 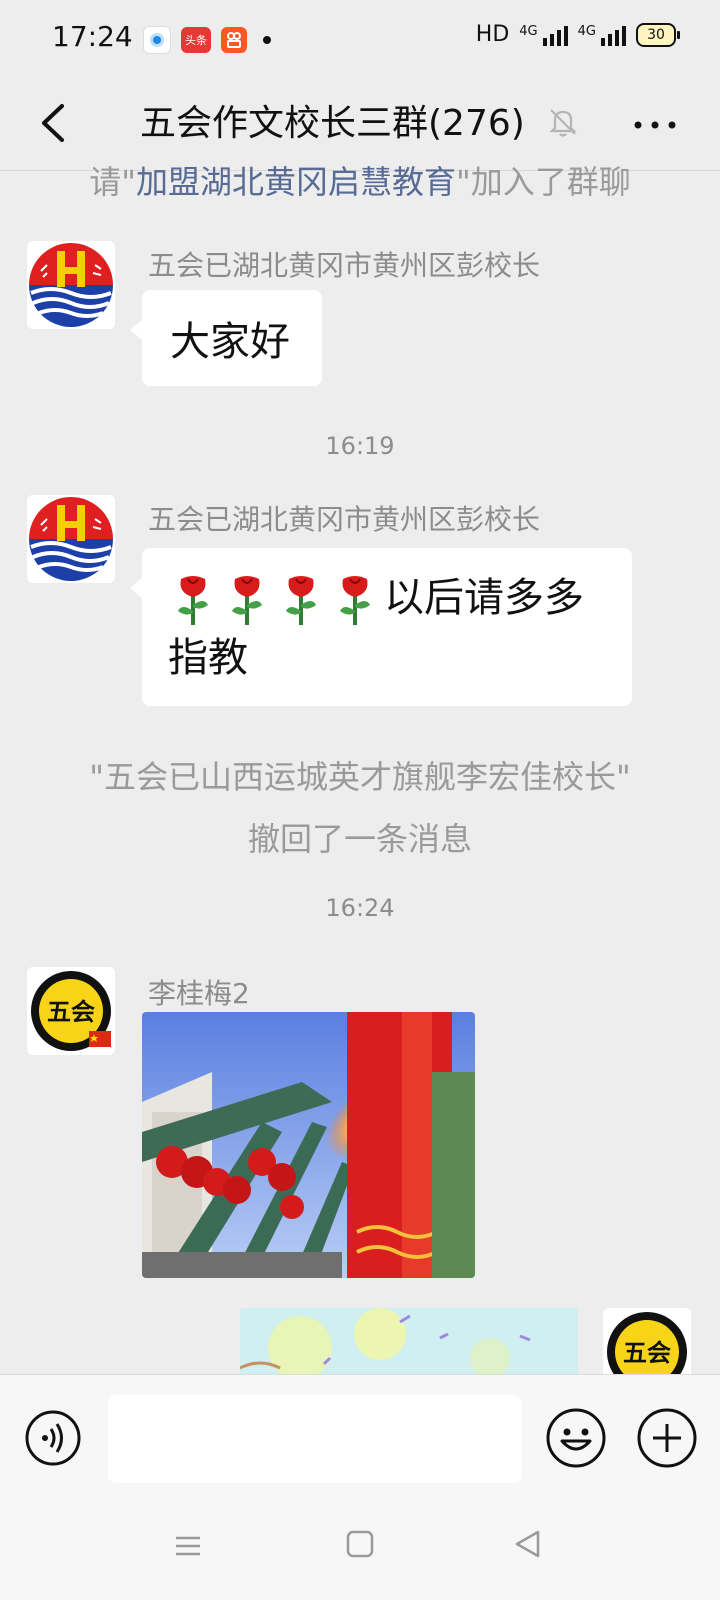 What do you see at coordinates (267, 40) in the screenshot?
I see `more-notifications-dot` at bounding box center [267, 40].